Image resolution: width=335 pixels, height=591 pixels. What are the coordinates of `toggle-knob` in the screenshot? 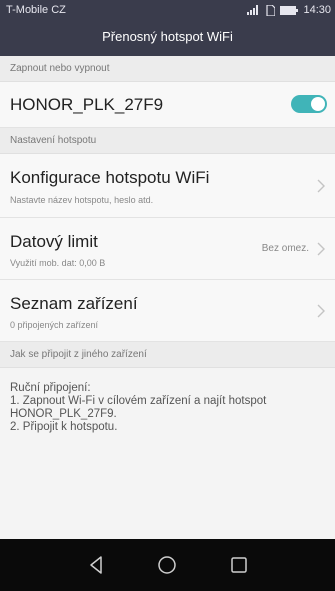 It's located at (318, 104).